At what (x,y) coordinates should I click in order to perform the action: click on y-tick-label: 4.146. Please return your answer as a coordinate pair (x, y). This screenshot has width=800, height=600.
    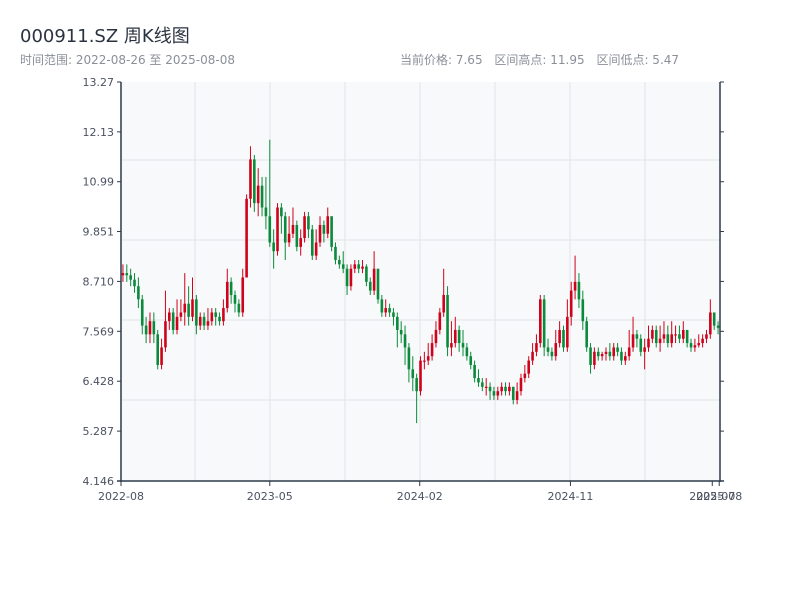
    Looking at the image, I should click on (99, 481).